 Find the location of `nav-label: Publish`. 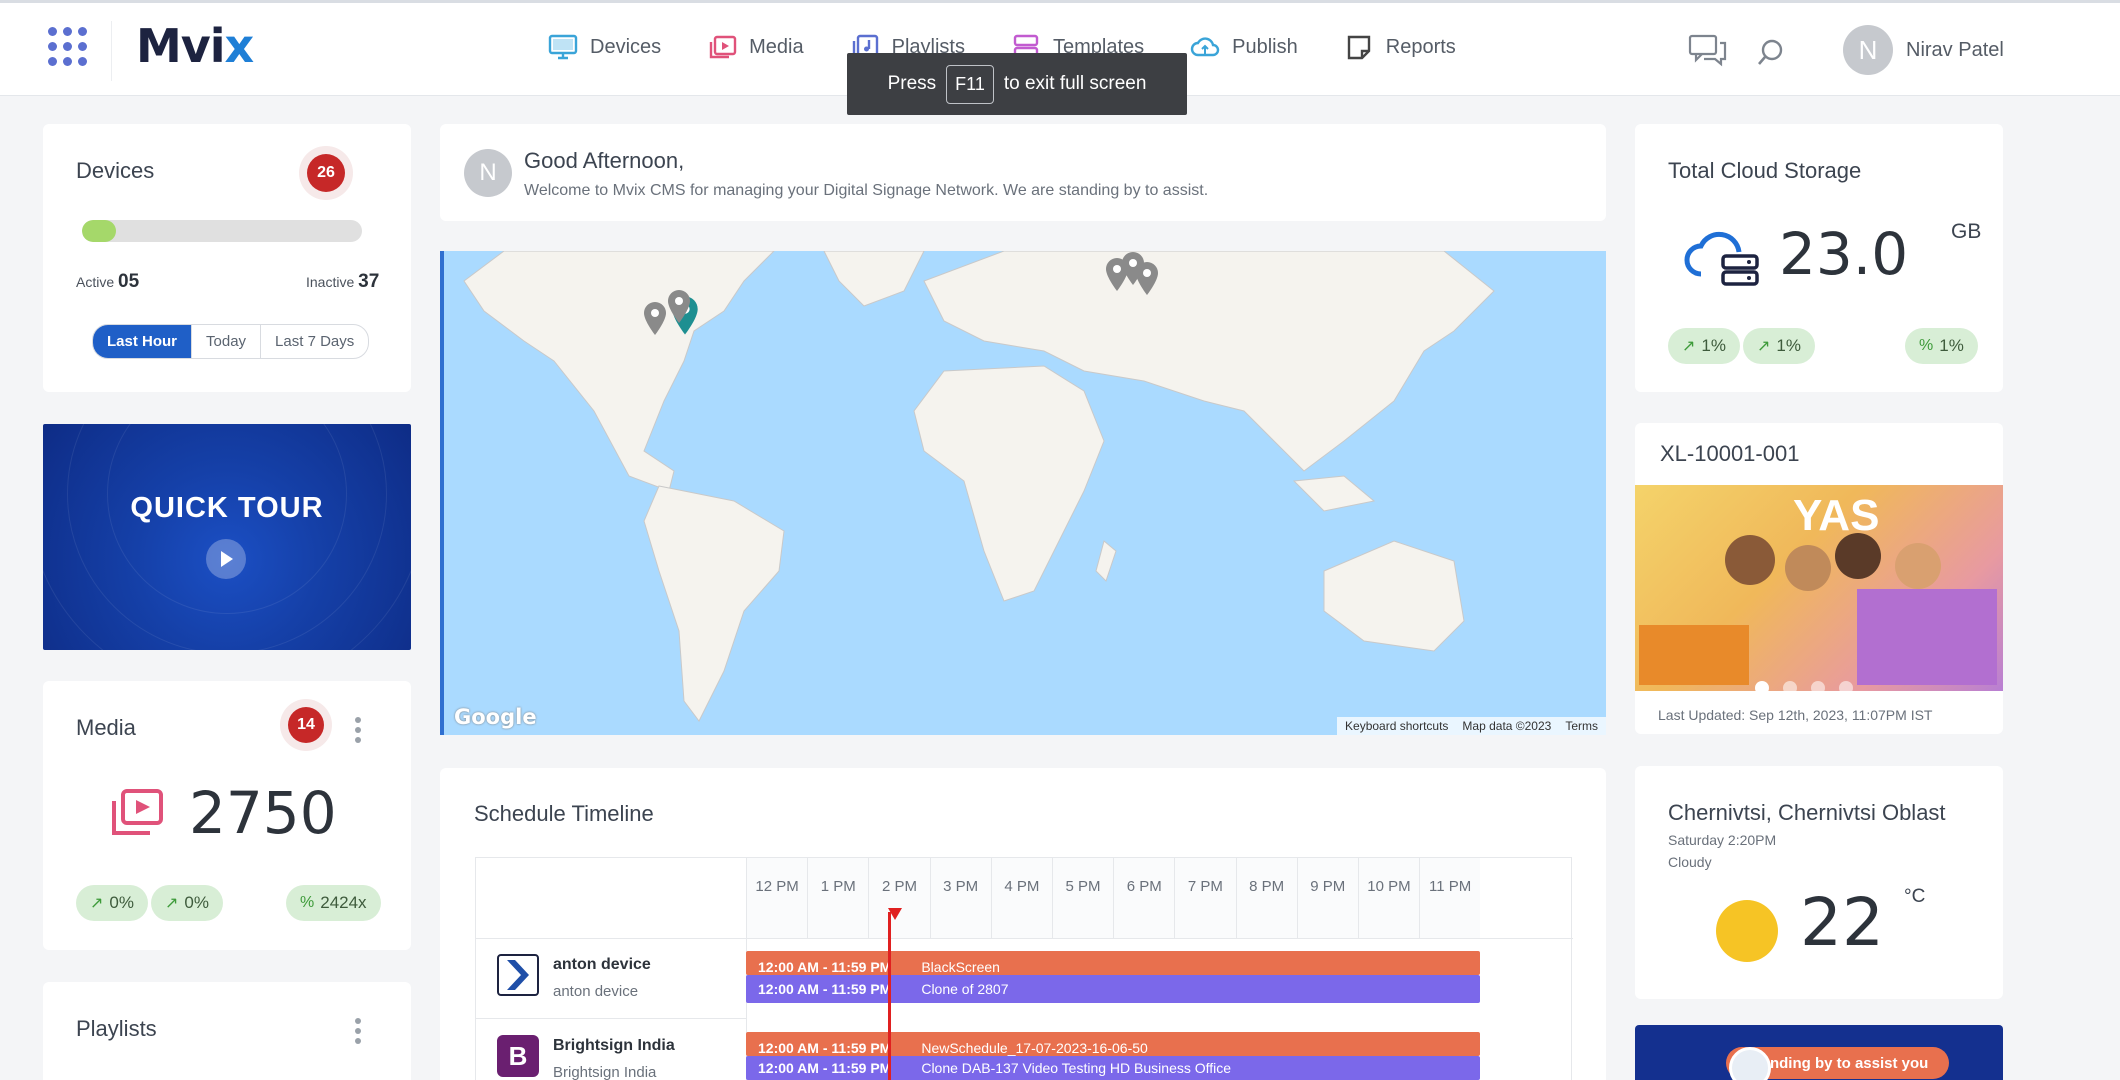

nav-label: Publish is located at coordinates (1265, 46).